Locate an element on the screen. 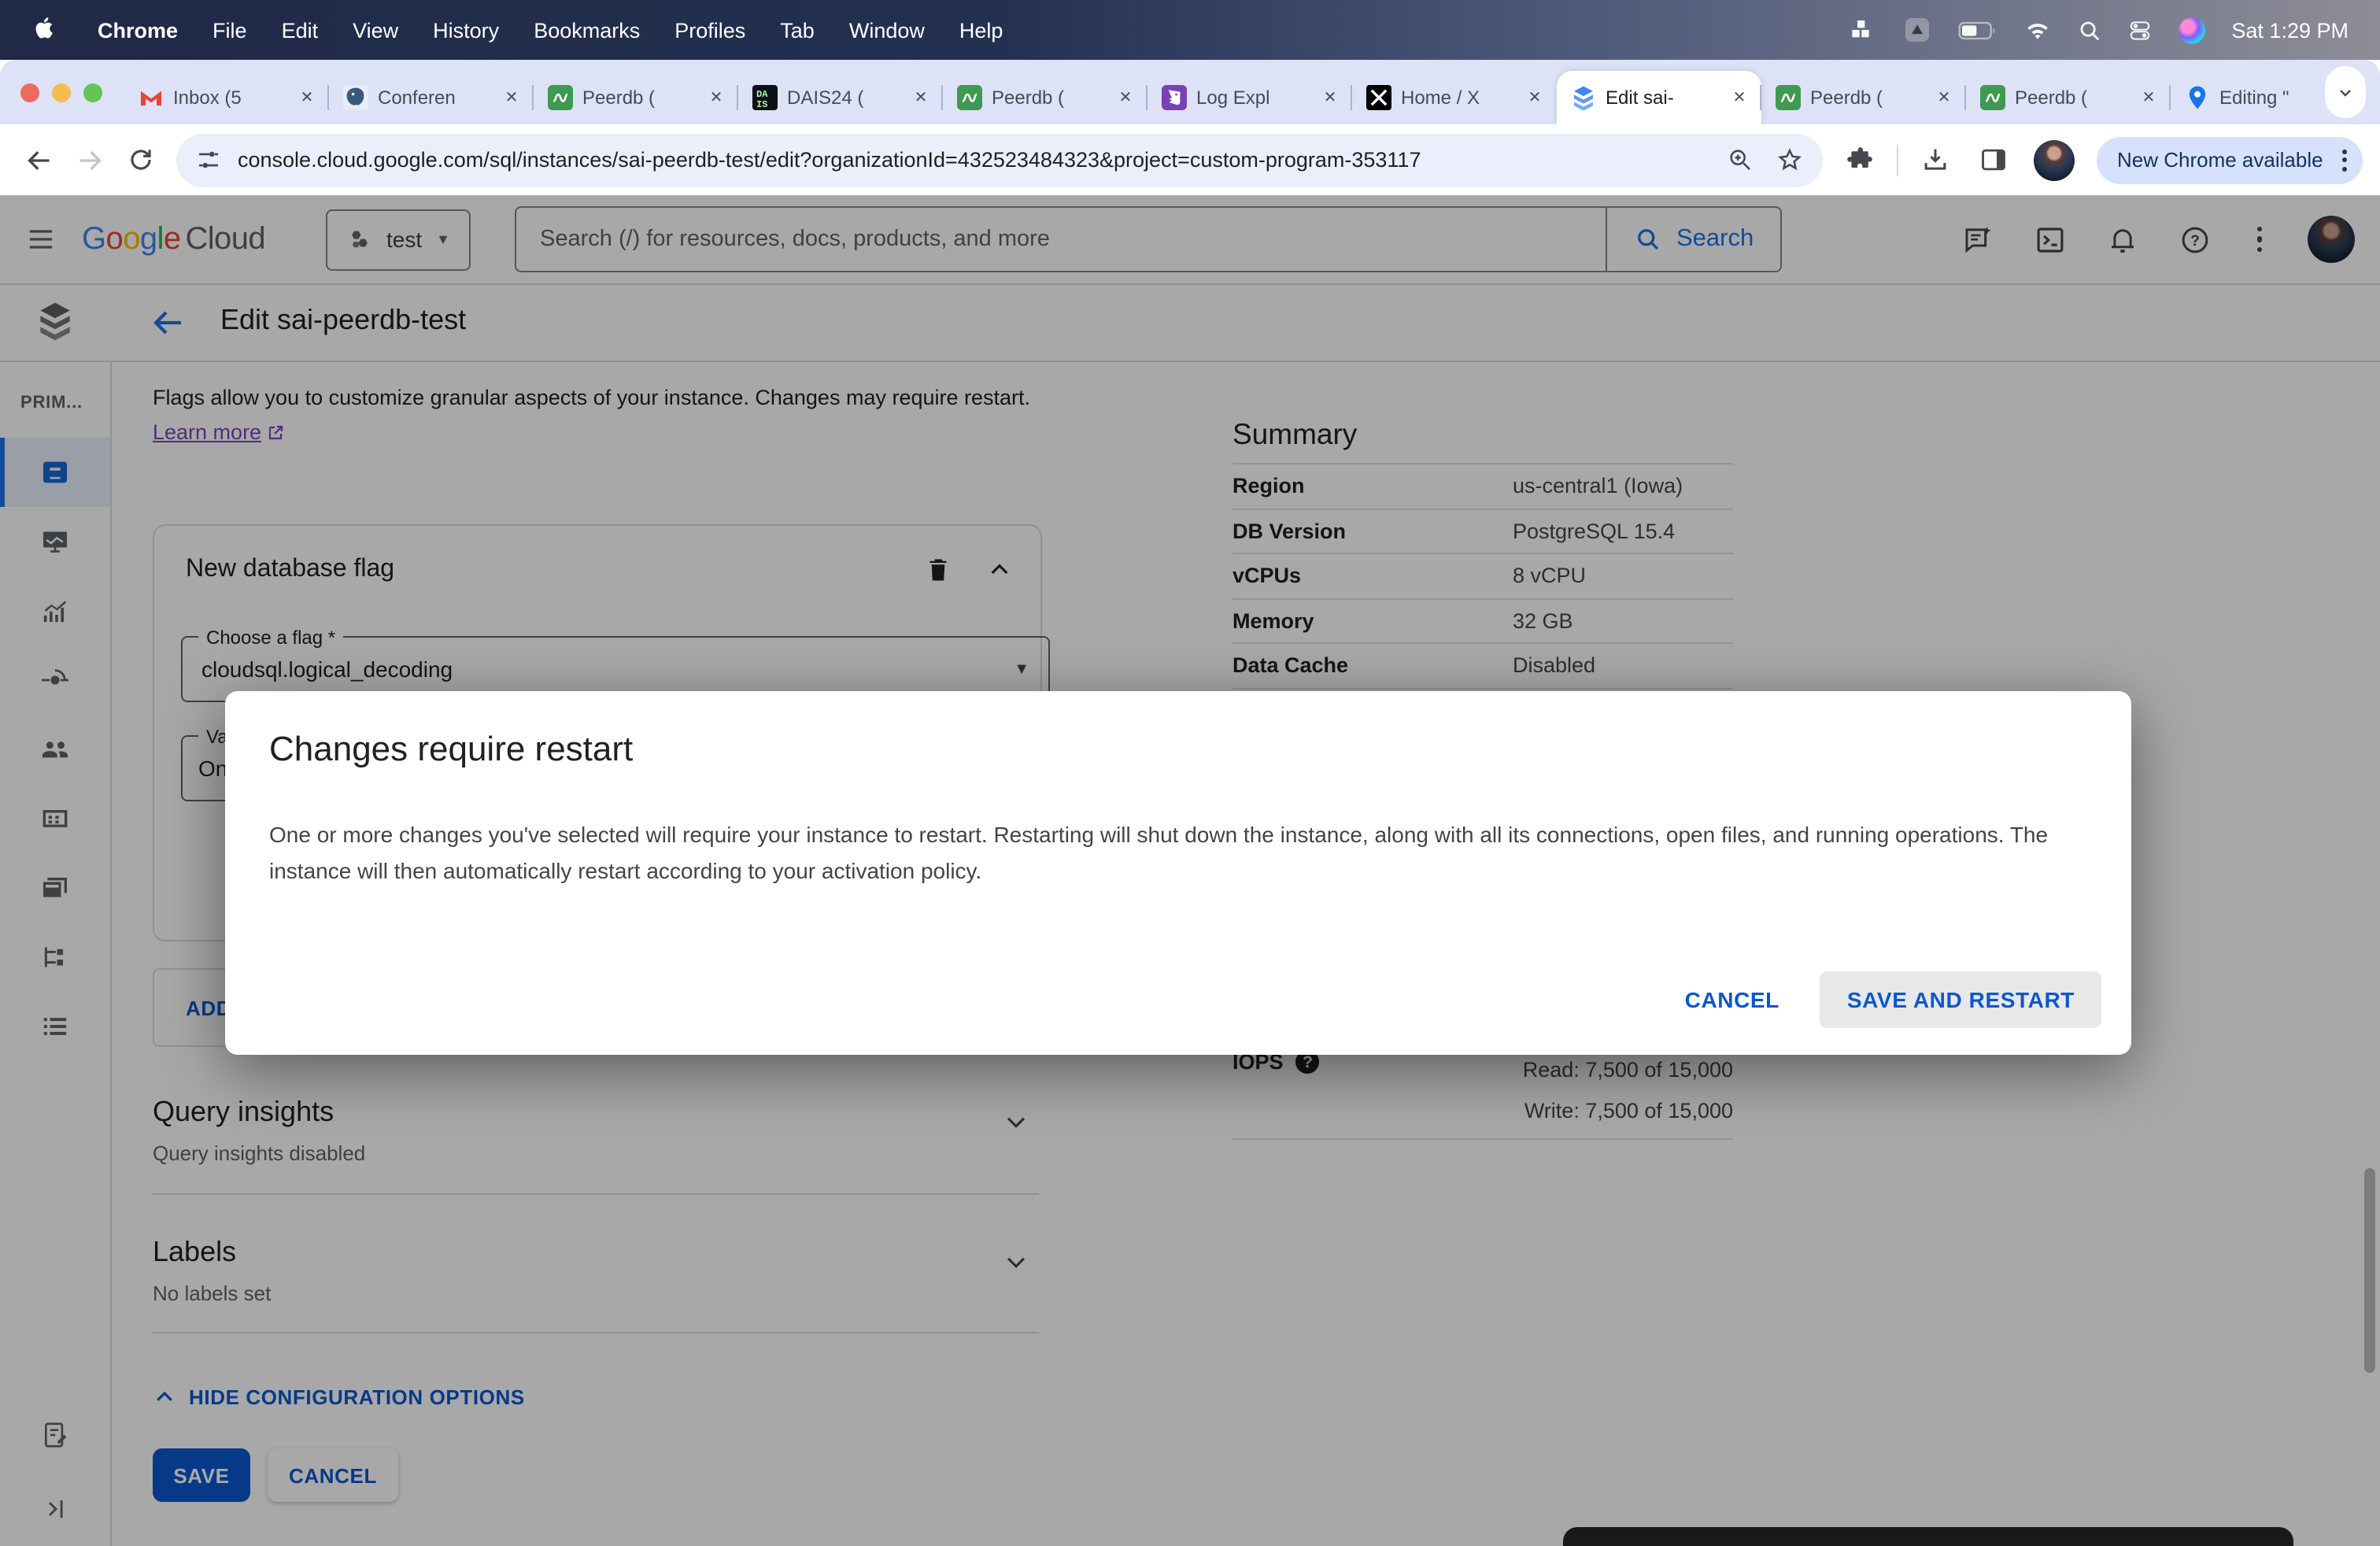 This screenshot has width=2380, height=1546. tab-3: Peerdb ( ✕ is located at coordinates (635, 97).